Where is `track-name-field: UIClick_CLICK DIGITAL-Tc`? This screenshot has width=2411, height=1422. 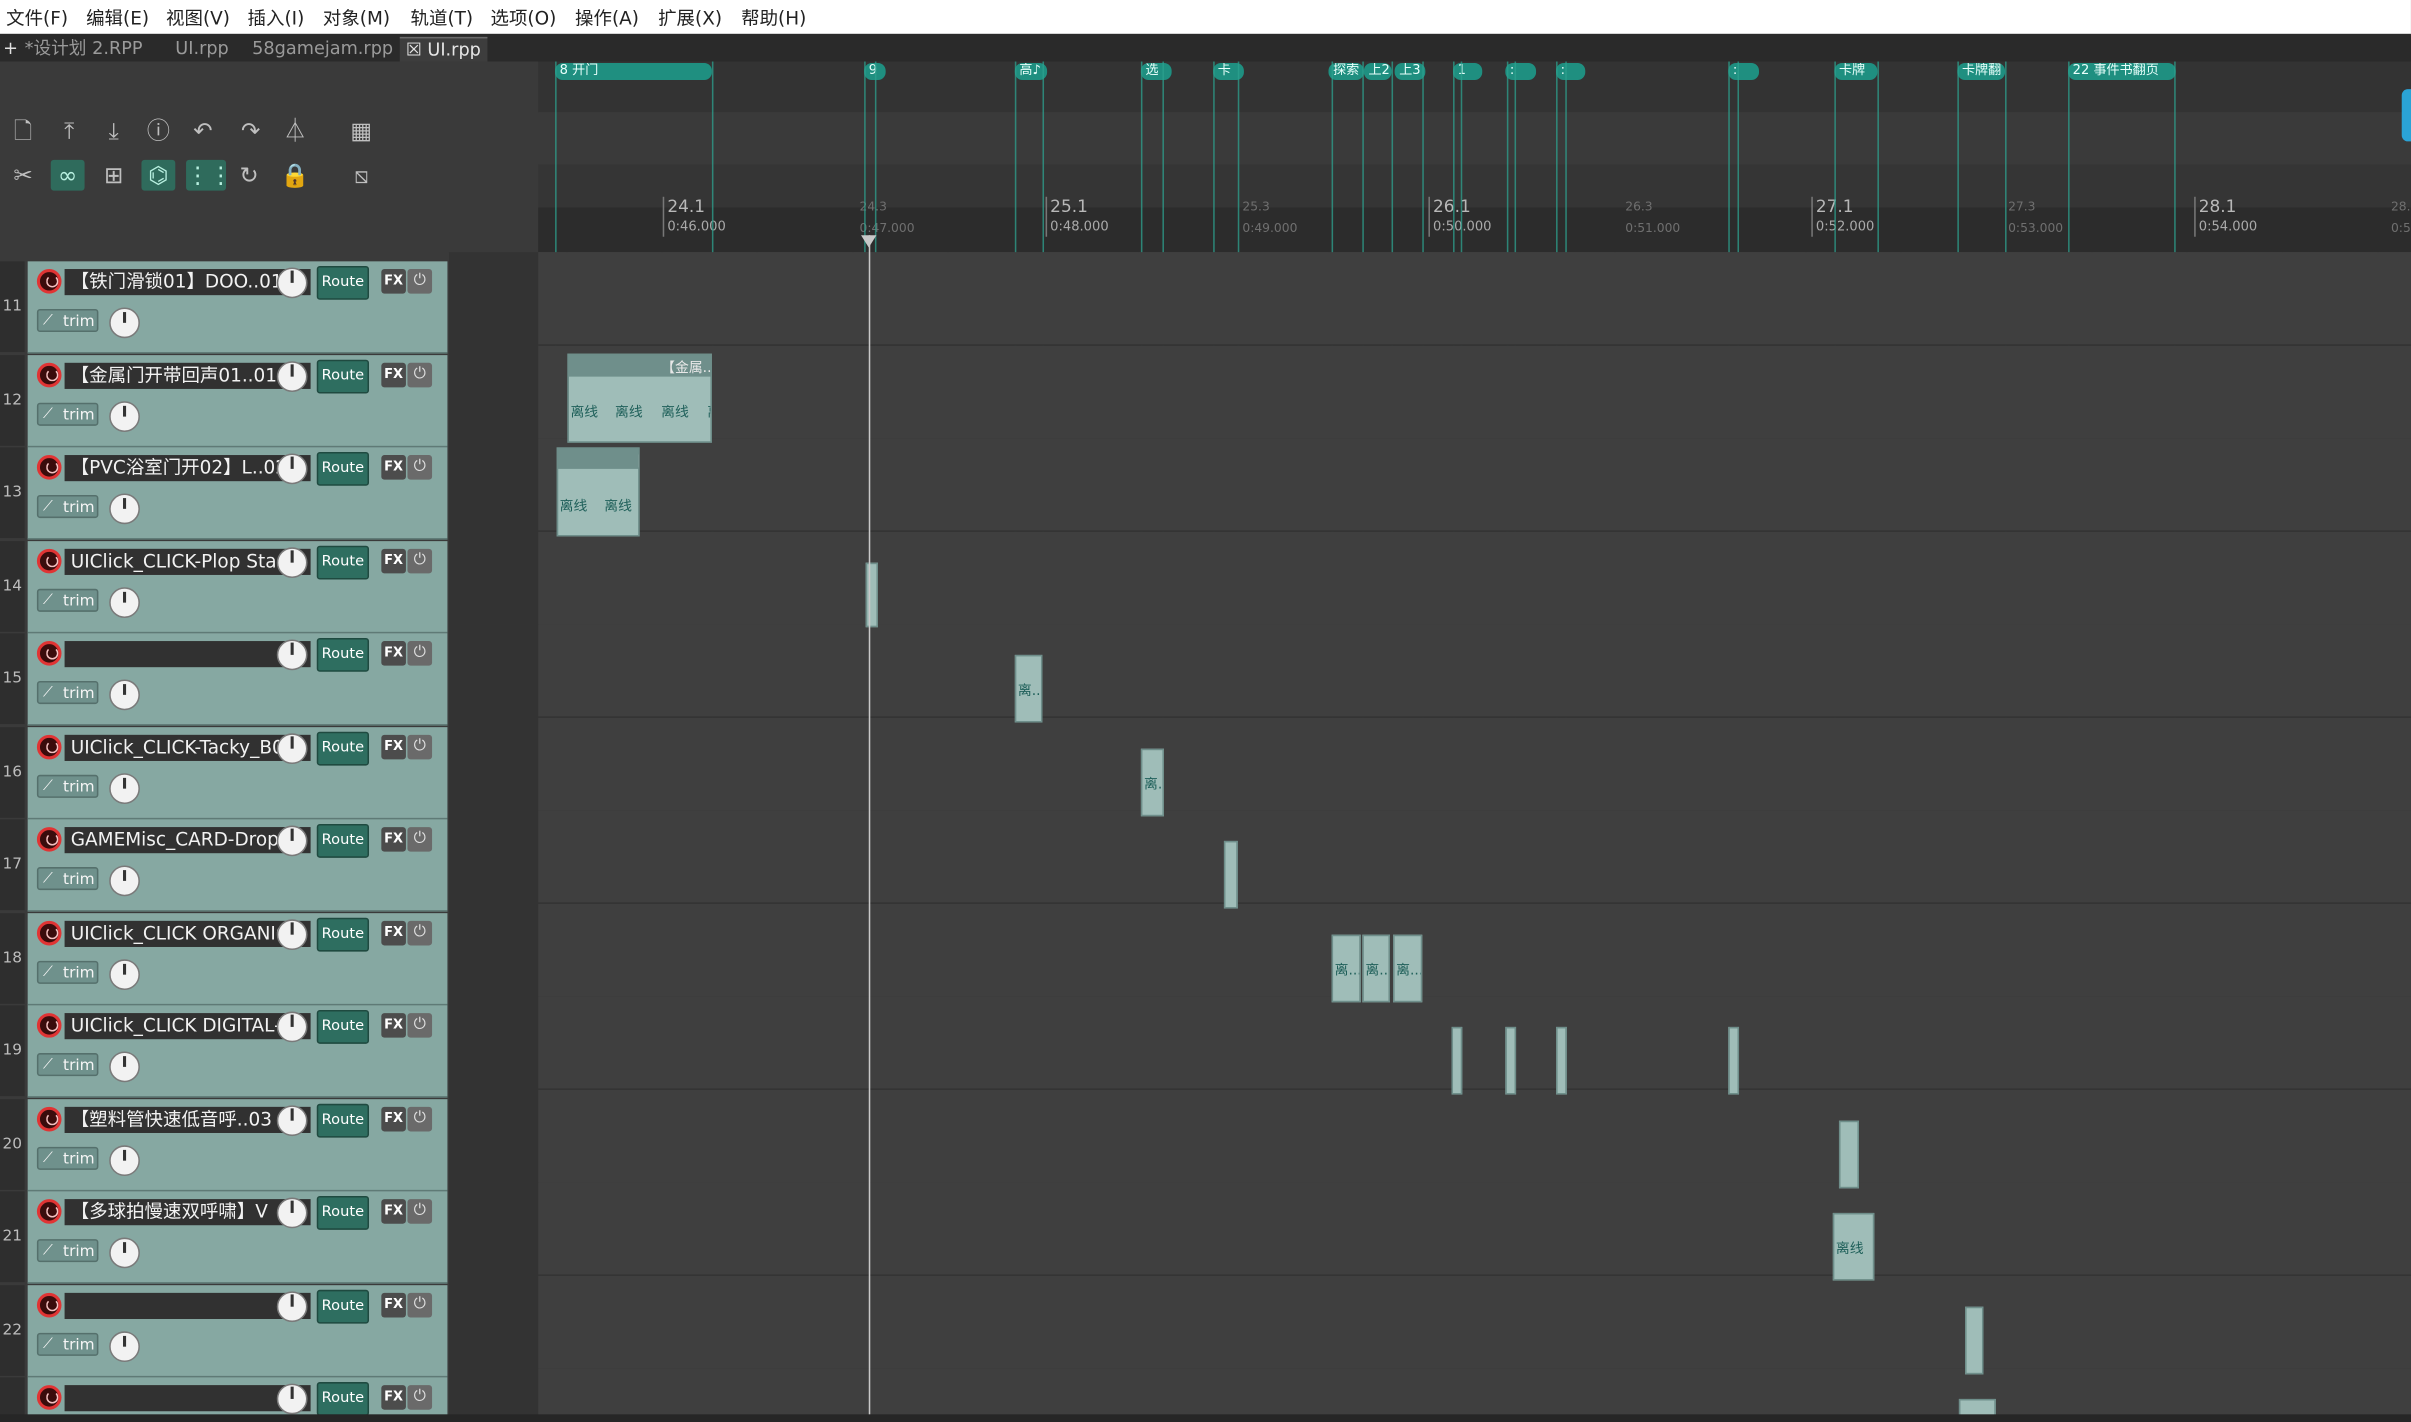
track-name-field: UIClick_CLICK DIGITAL-Tc is located at coordinates (187, 1026).